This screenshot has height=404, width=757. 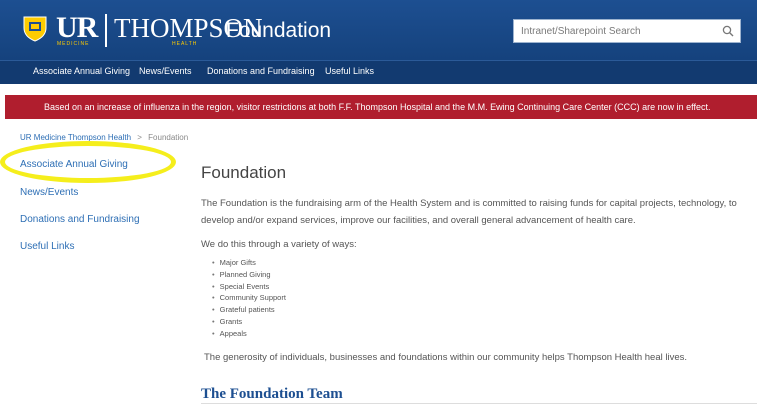 What do you see at coordinates (278, 31) in the screenshot?
I see `site-title: Foundation` at bounding box center [278, 31].